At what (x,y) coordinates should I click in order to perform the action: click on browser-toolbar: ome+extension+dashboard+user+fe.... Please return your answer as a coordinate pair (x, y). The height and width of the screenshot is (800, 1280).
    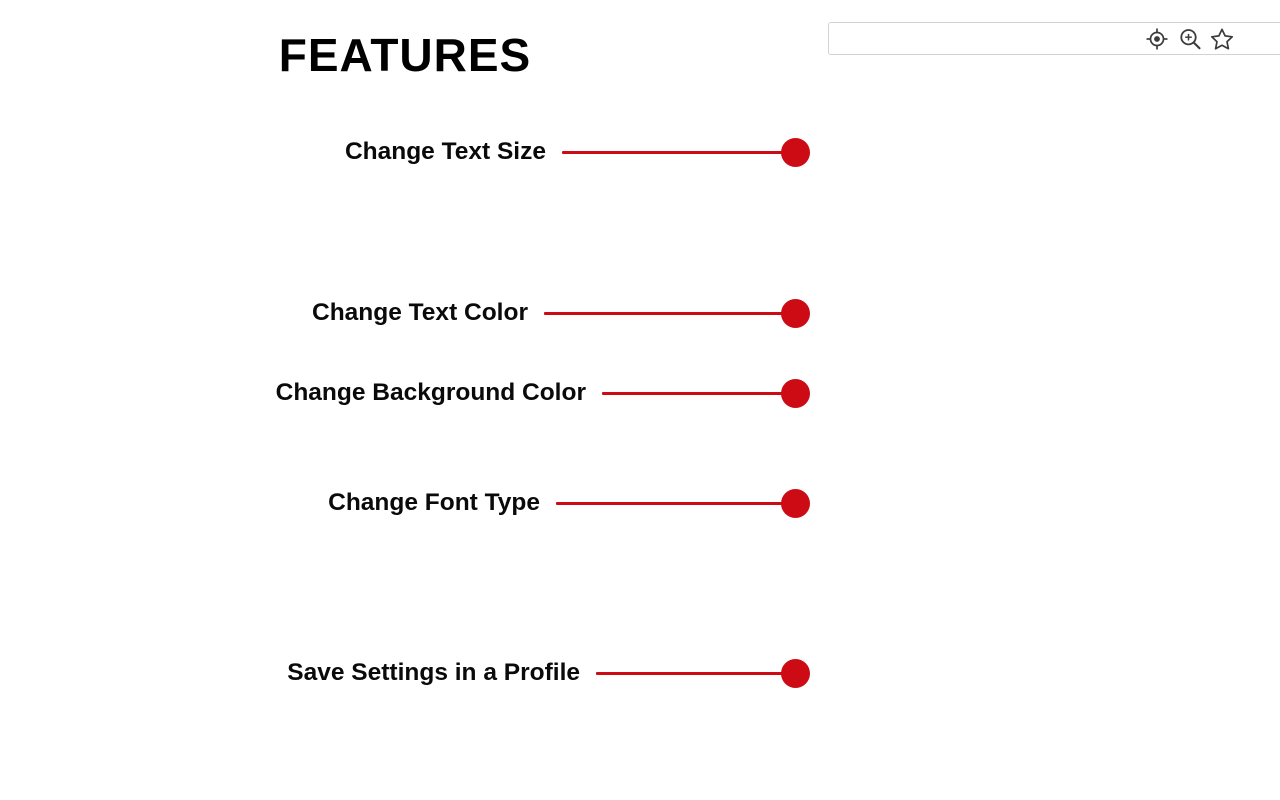
    Looking at the image, I should click on (1054, 33).